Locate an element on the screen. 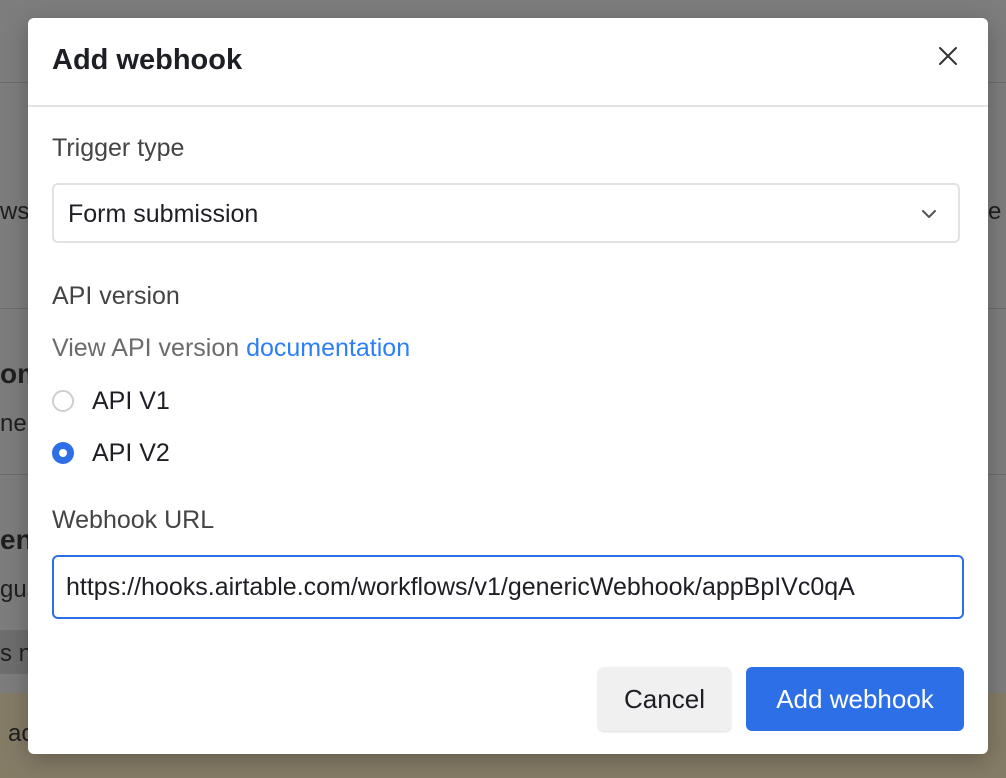 The width and height of the screenshot is (1006, 778). trigger-type-value: Form submission is located at coordinates (163, 214).